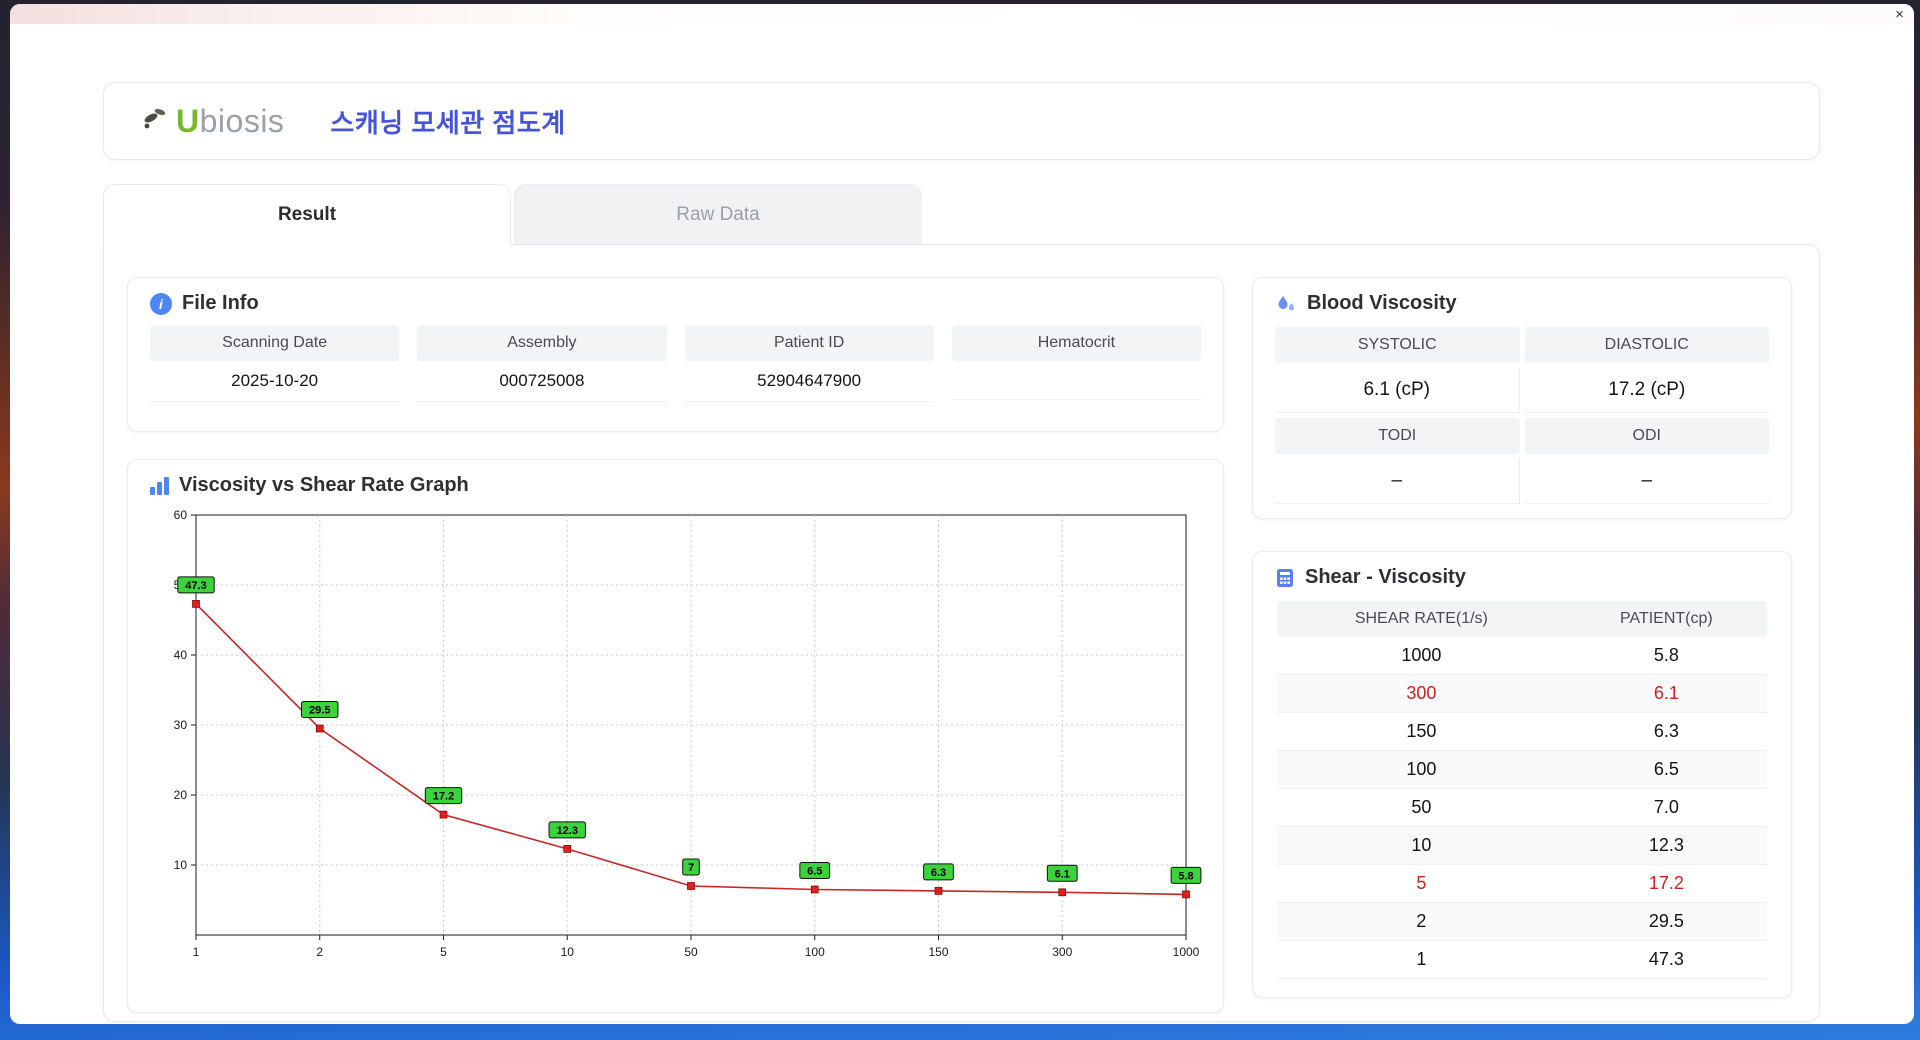 Image resolution: width=1920 pixels, height=1040 pixels. Describe the element at coordinates (815, 952) in the screenshot. I see `svg-text: 100` at that location.